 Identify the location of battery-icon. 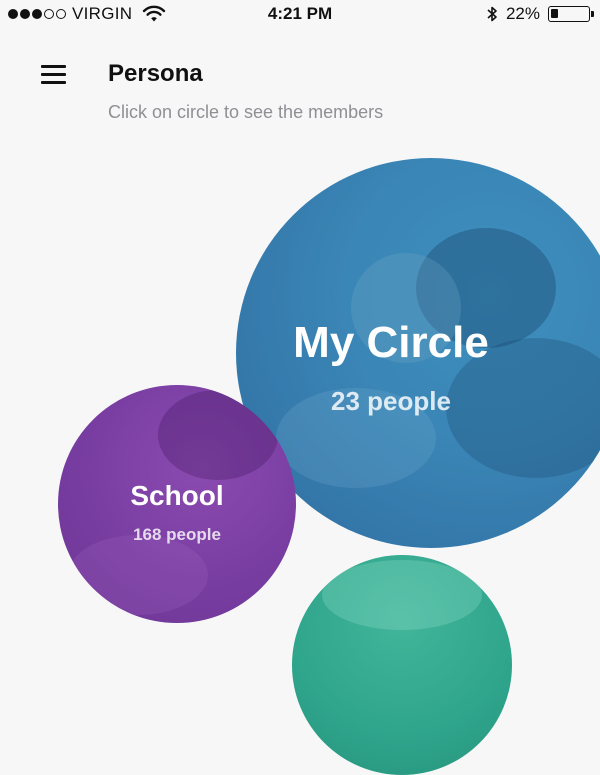
(571, 14).